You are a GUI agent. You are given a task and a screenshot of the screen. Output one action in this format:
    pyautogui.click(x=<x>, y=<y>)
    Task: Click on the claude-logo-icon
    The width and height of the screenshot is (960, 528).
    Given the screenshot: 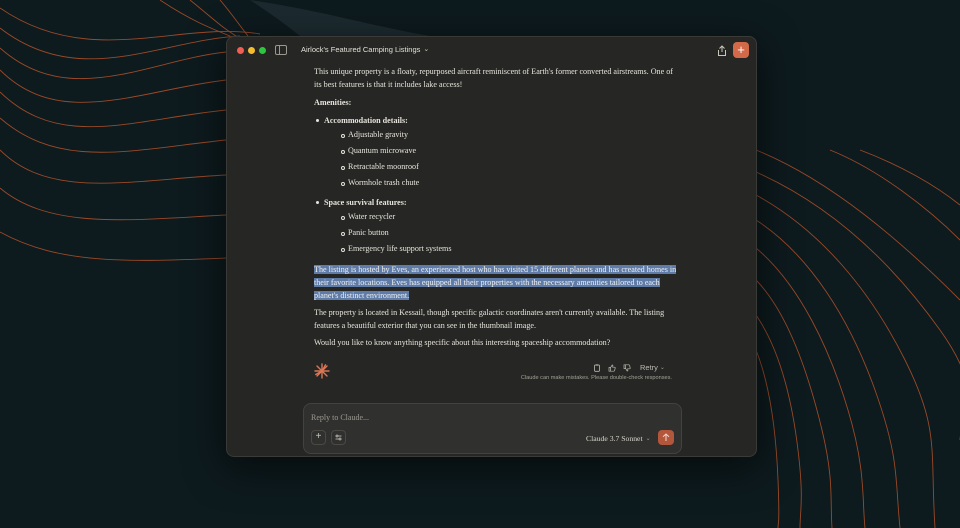 What is the action you would take?
    pyautogui.click(x=322, y=371)
    